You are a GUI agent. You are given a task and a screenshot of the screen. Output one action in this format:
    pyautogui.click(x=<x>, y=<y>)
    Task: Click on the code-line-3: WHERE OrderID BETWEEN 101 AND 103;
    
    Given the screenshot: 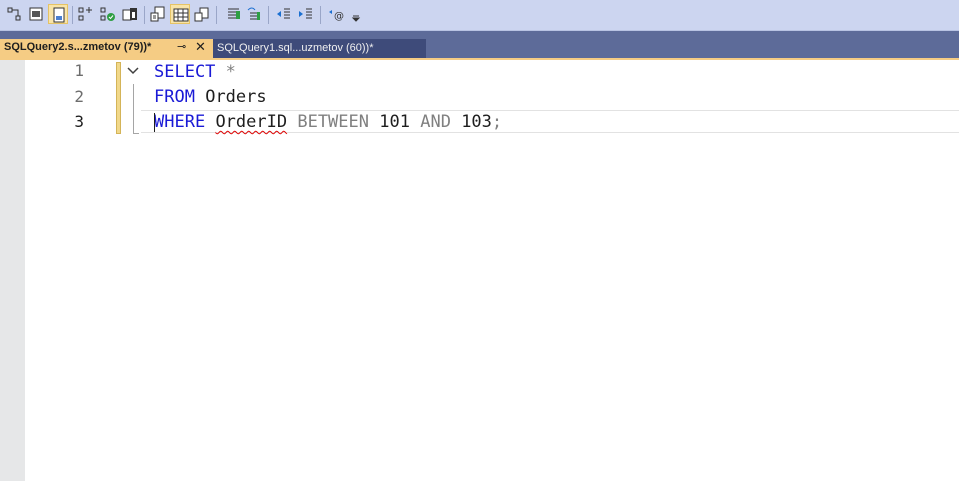 What is the action you would take?
    pyautogui.click(x=328, y=122)
    